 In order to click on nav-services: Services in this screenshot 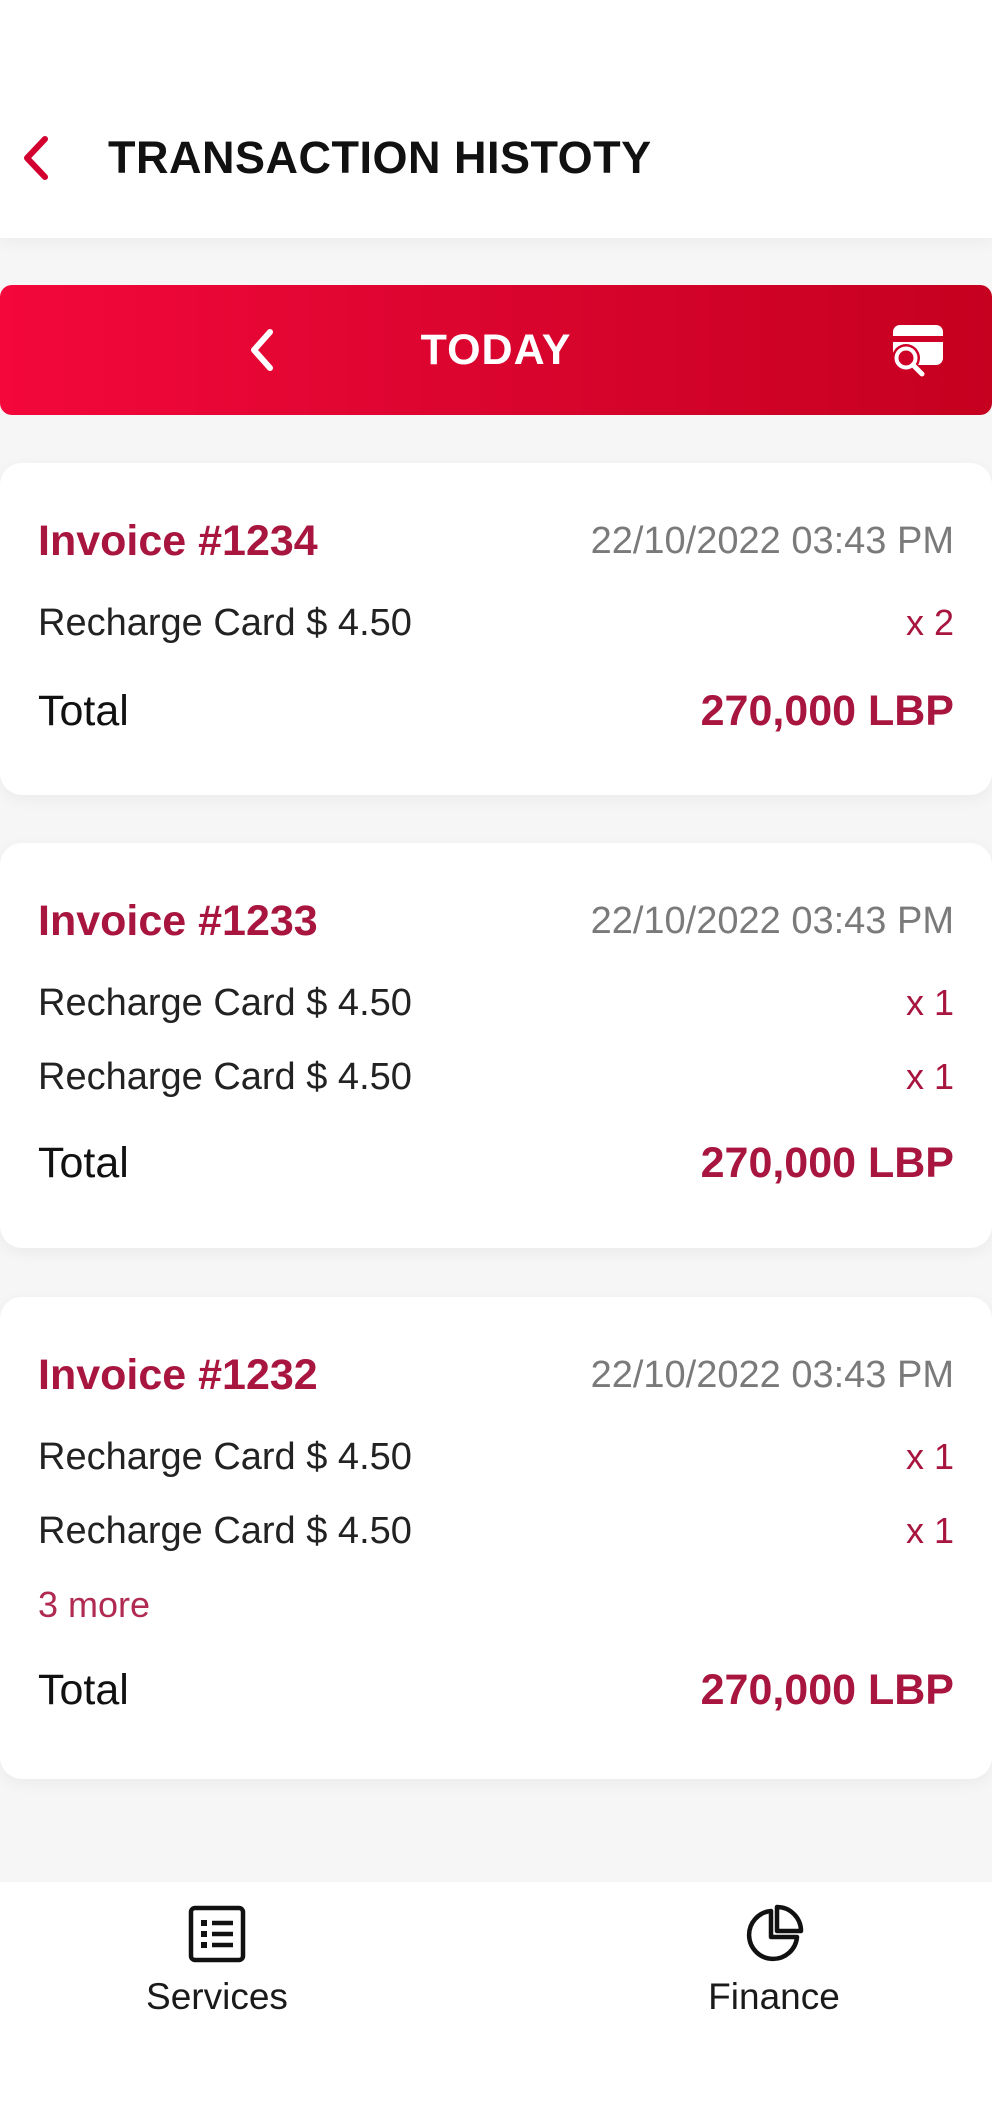, I will do `click(217, 1972)`.